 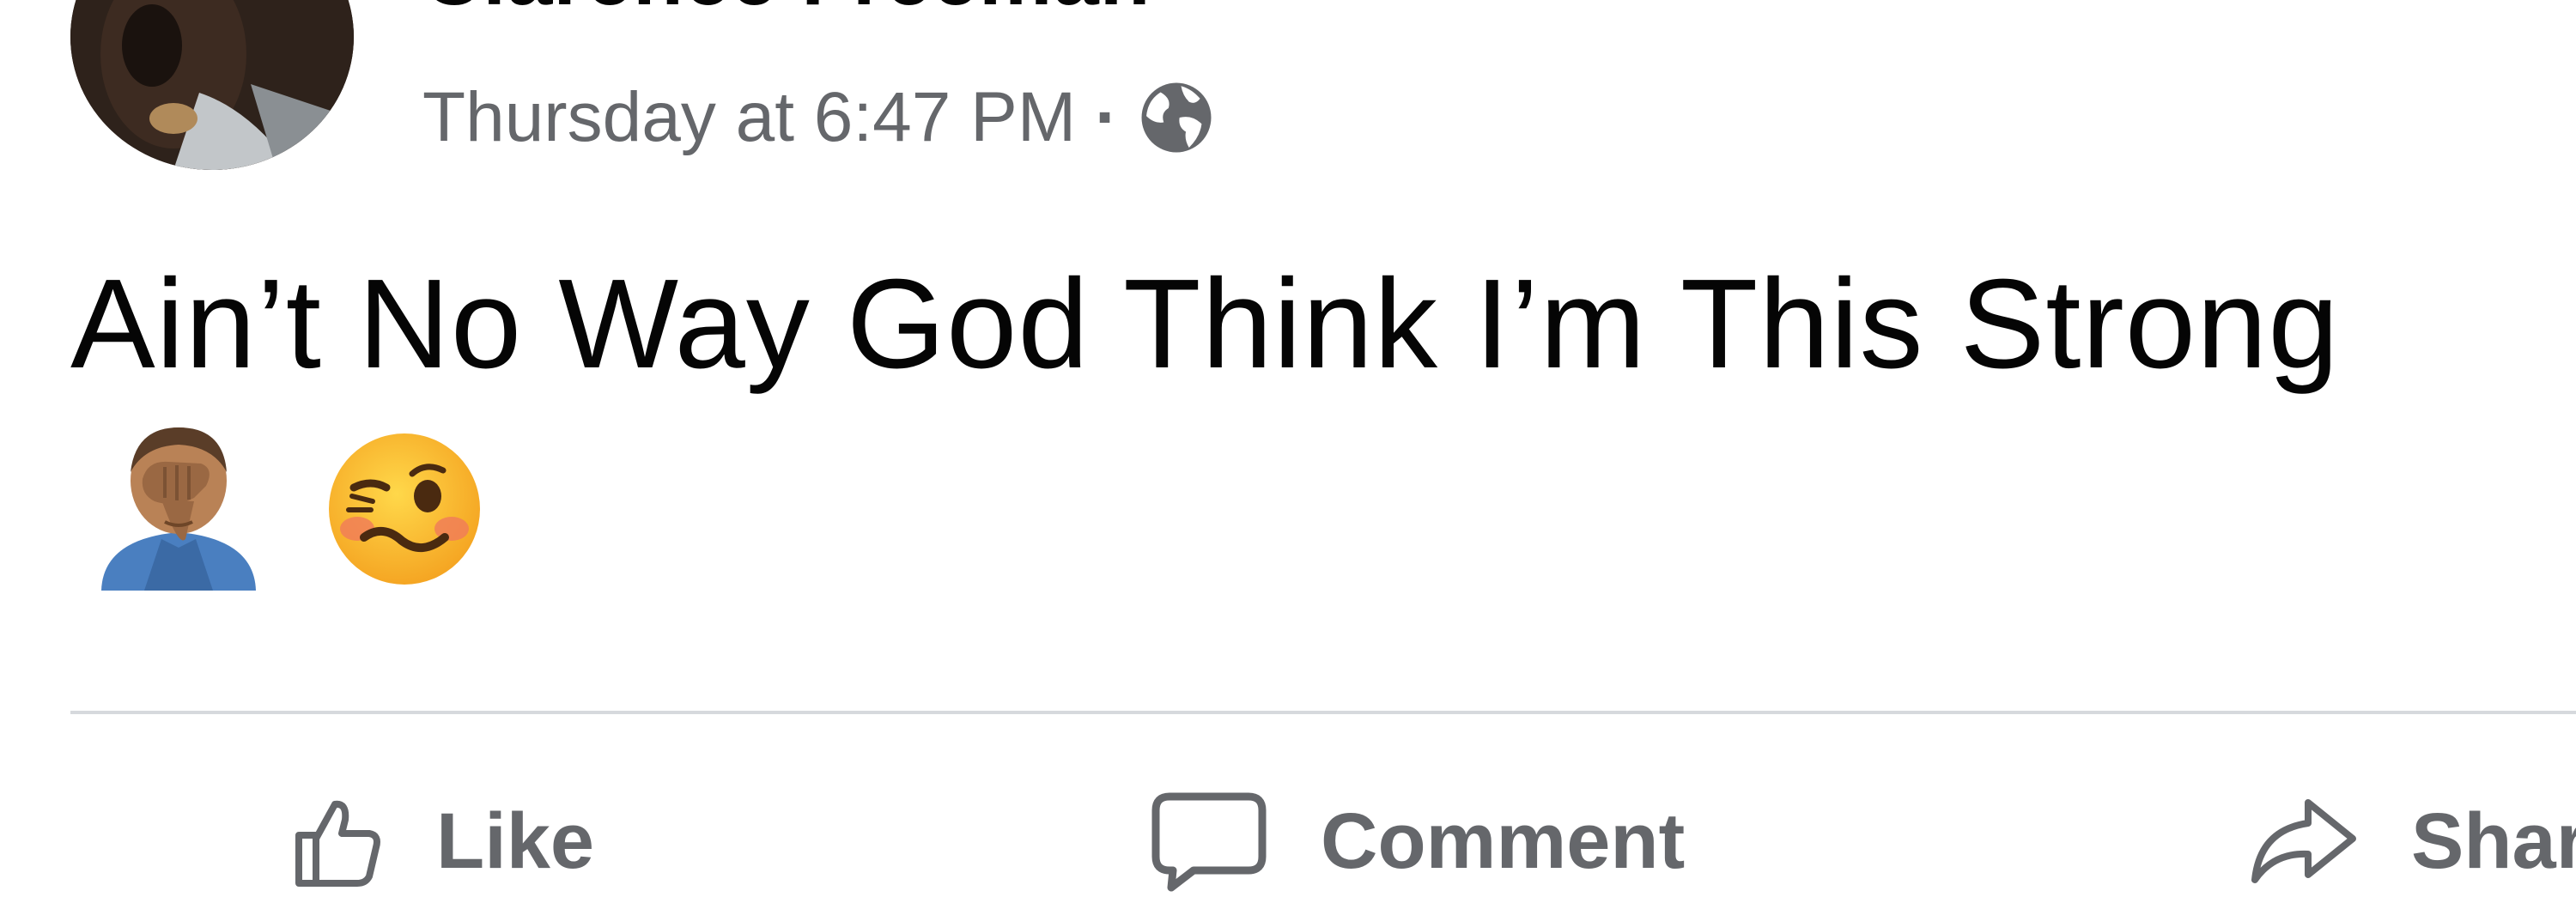 I want to click on globe-icon, so click(x=1177, y=117).